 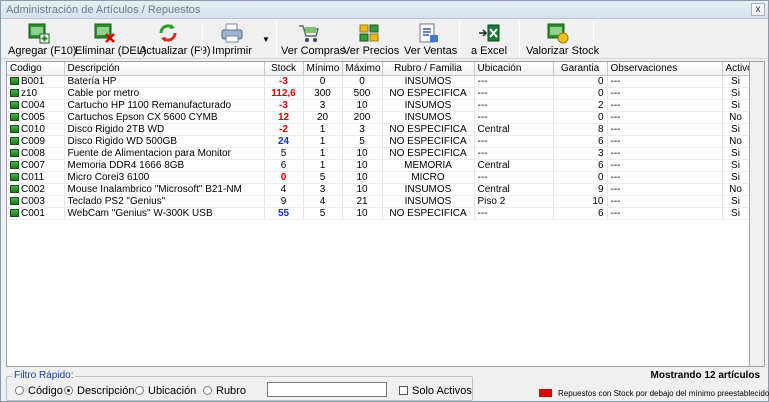 I want to click on cell-codigo: C009, so click(x=36, y=141).